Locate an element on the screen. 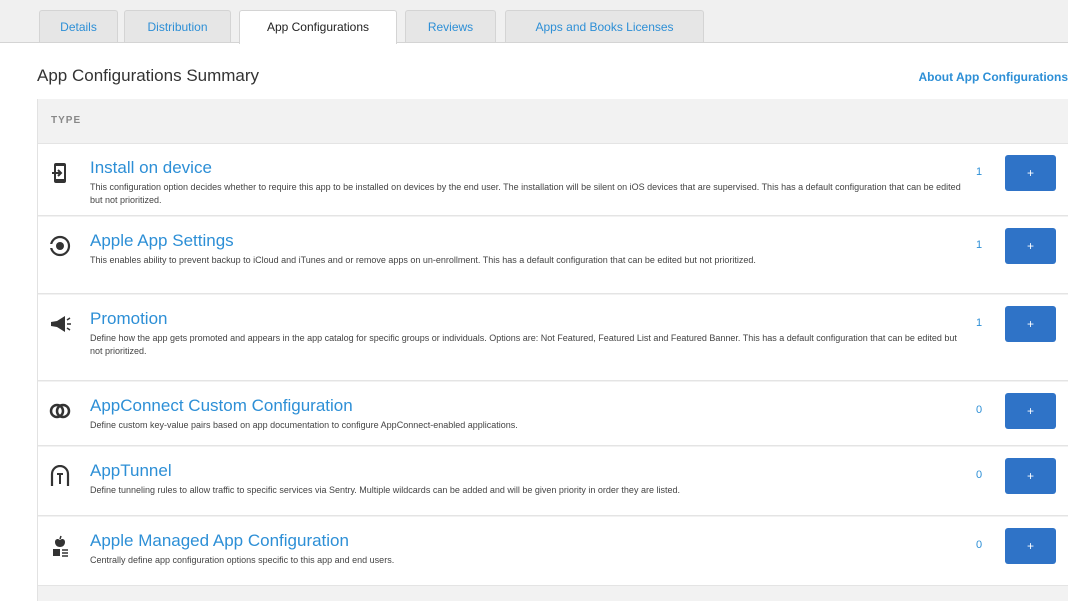 Image resolution: width=1068 pixels, height=601 pixels. config-name-apptunnel: AppTunnel is located at coordinates (131, 471).